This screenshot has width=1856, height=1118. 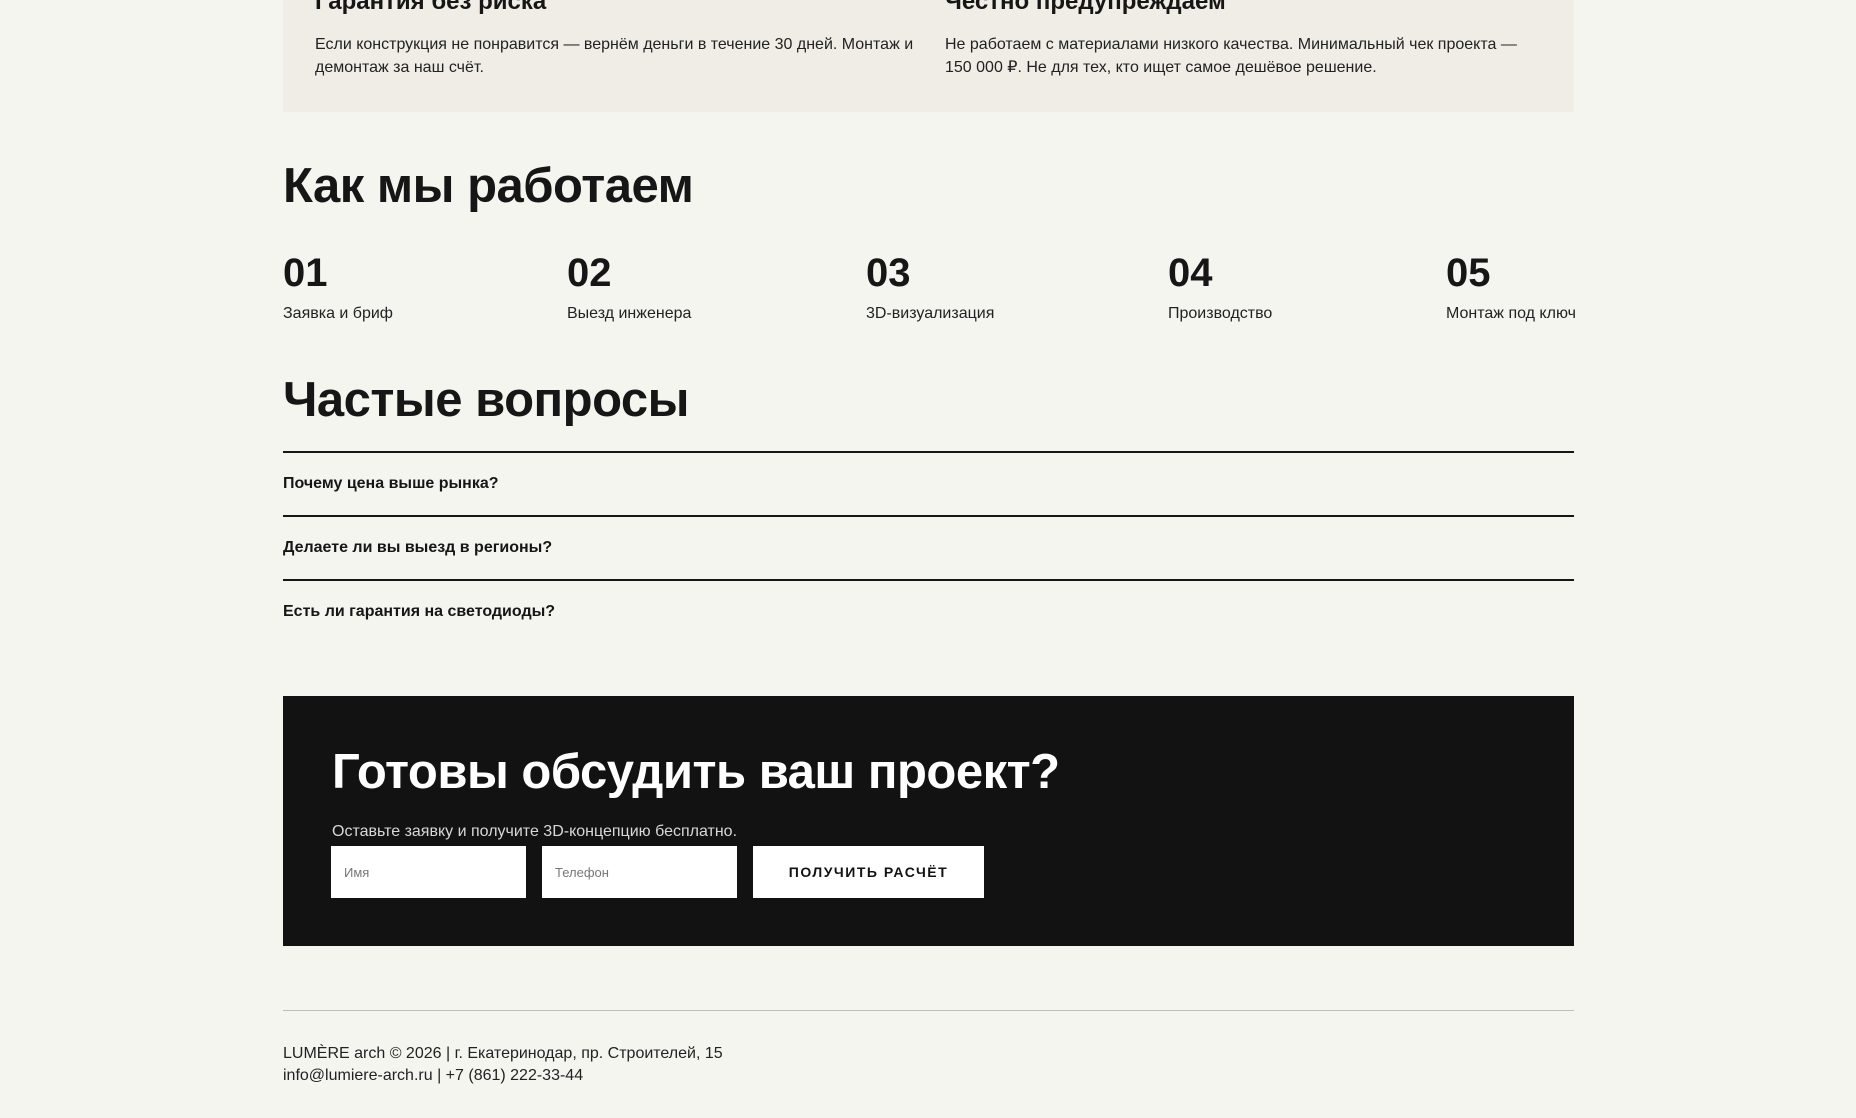 I want to click on name-input, so click(x=428, y=872).